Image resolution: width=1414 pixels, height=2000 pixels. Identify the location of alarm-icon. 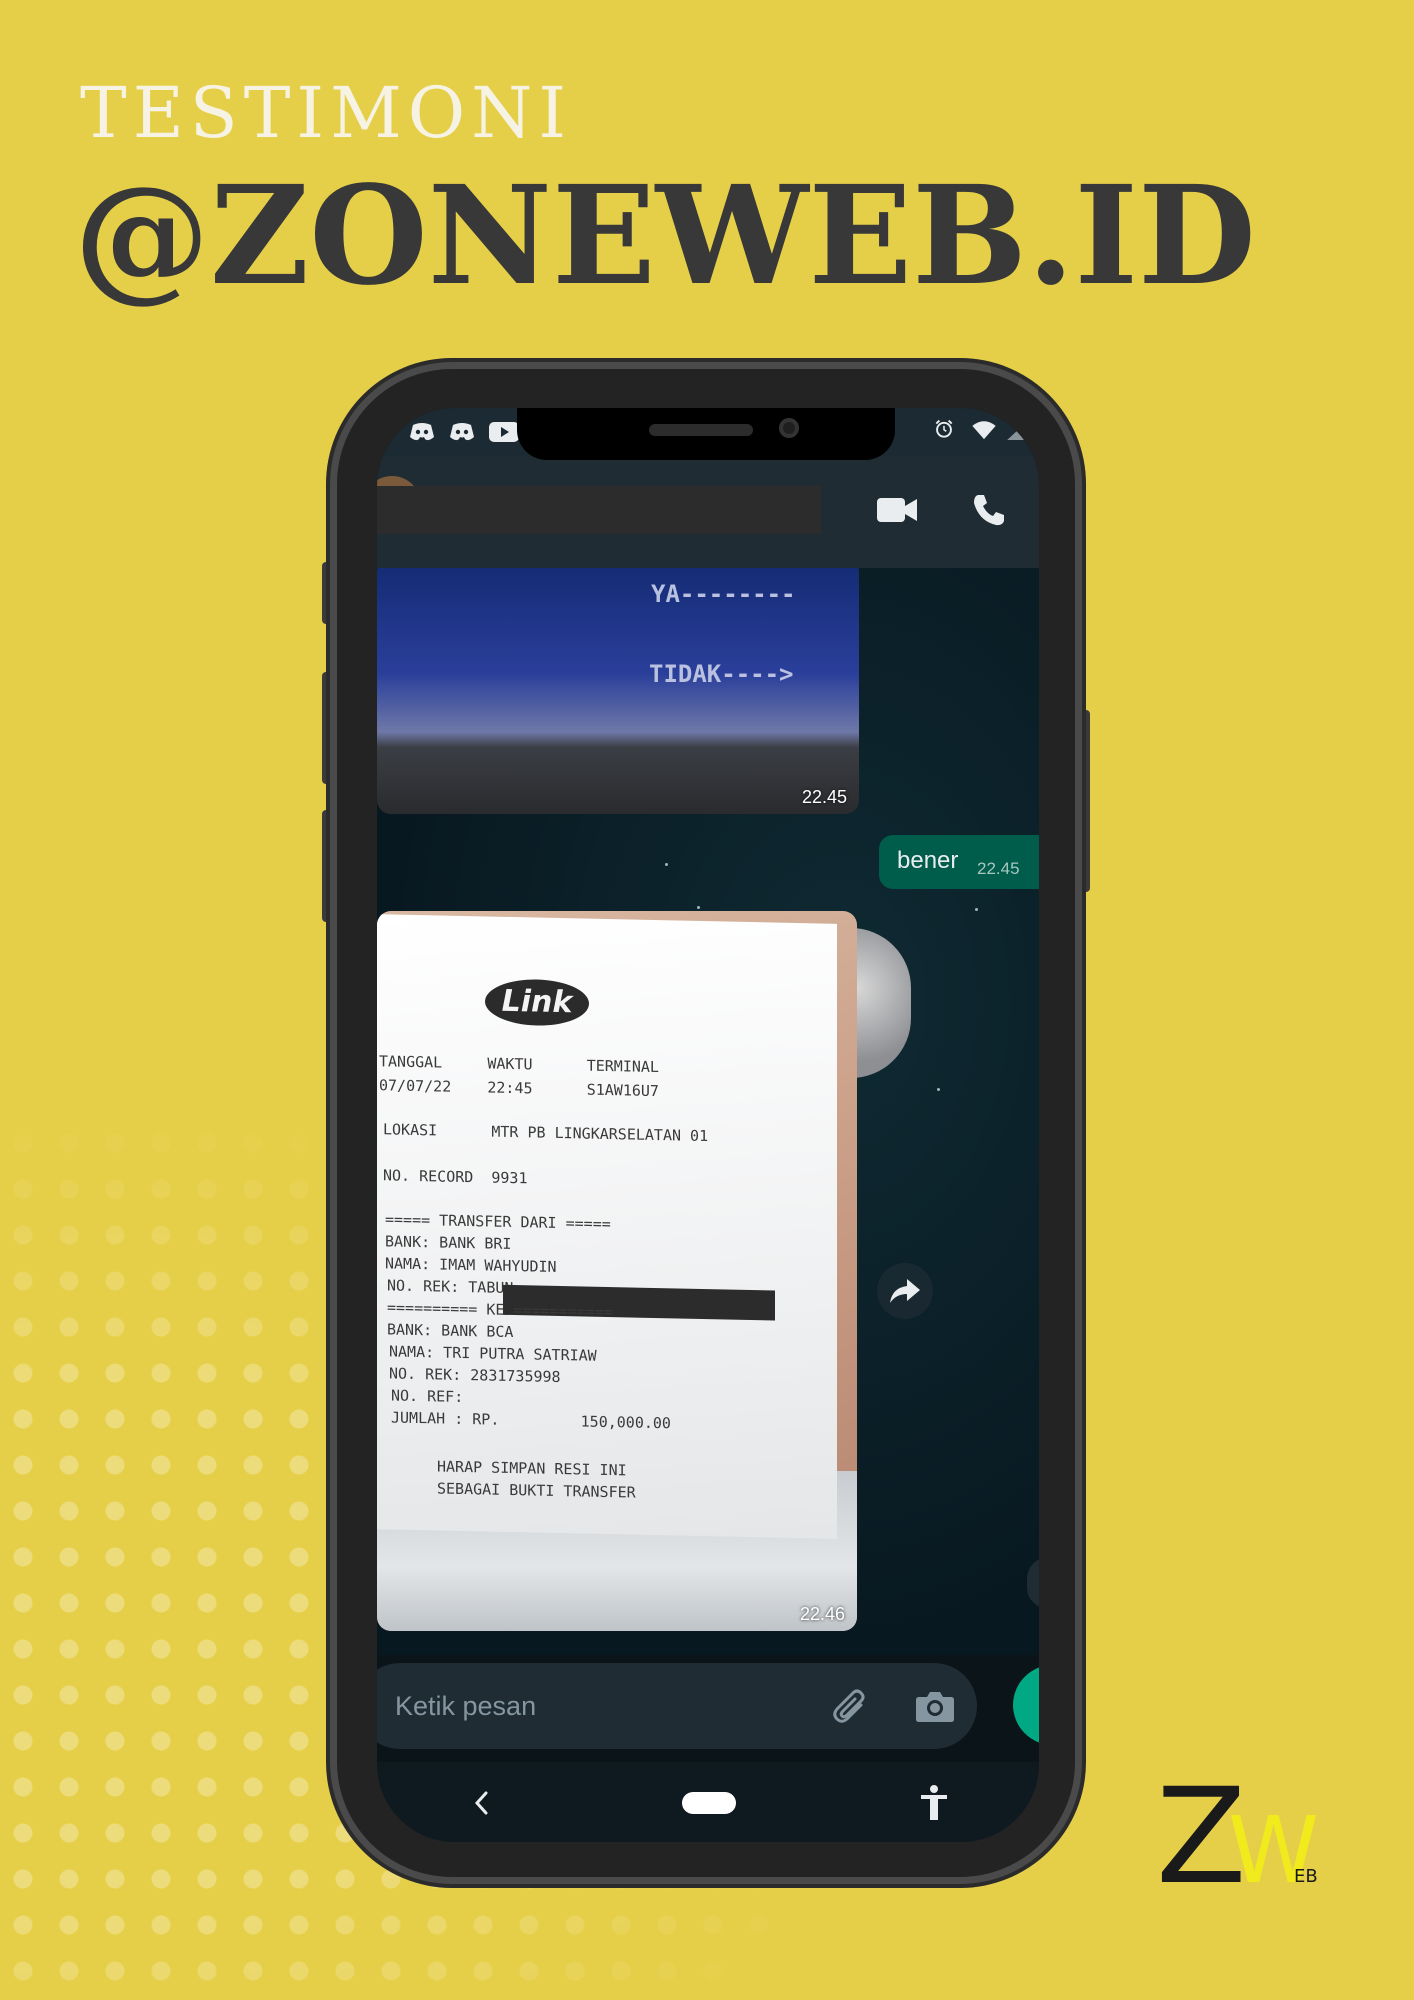
(944, 428).